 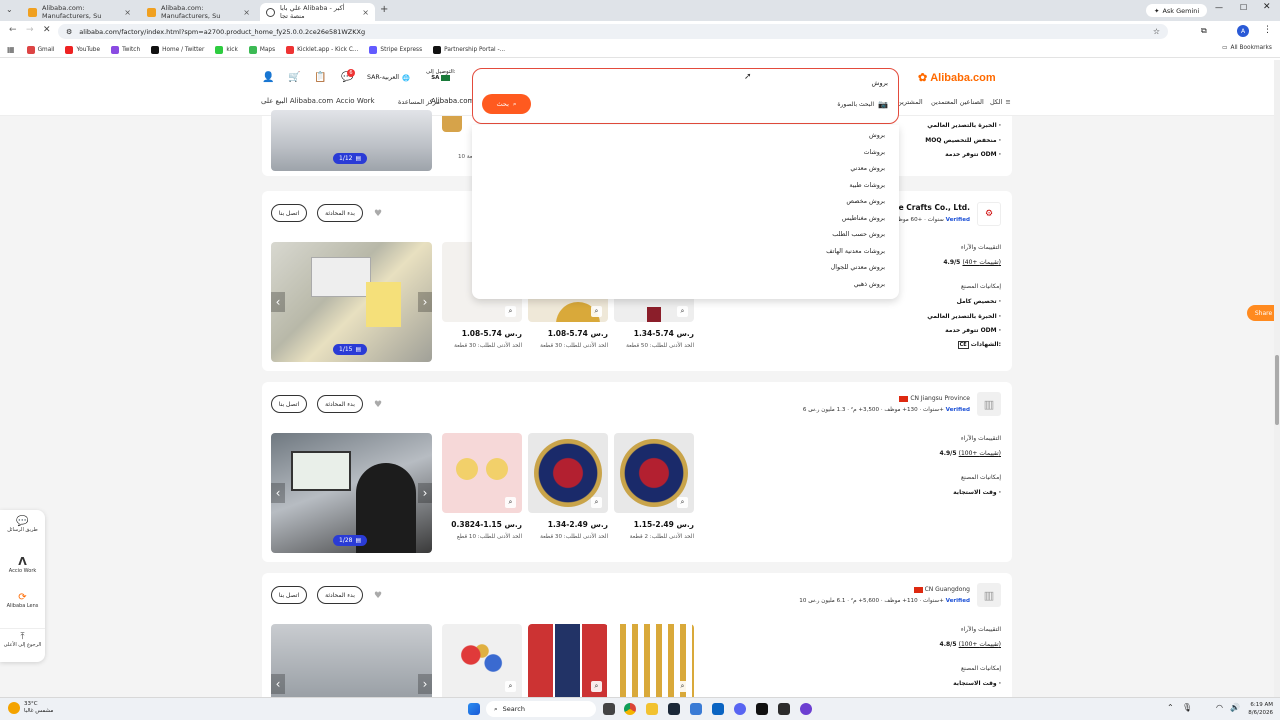 I want to click on back-icon: ←, so click(x=13, y=30).